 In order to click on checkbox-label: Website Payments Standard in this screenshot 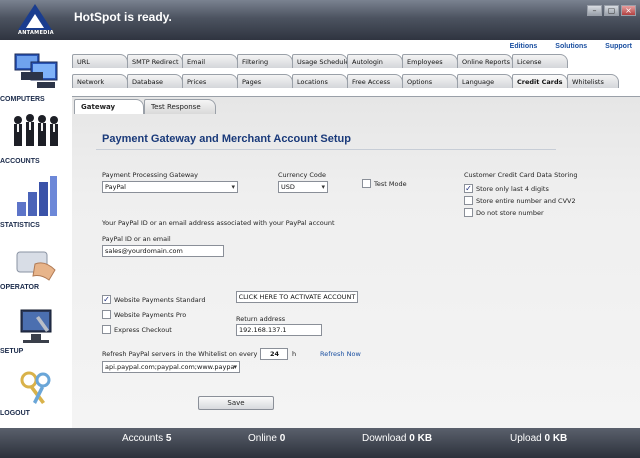, I will do `click(160, 299)`.